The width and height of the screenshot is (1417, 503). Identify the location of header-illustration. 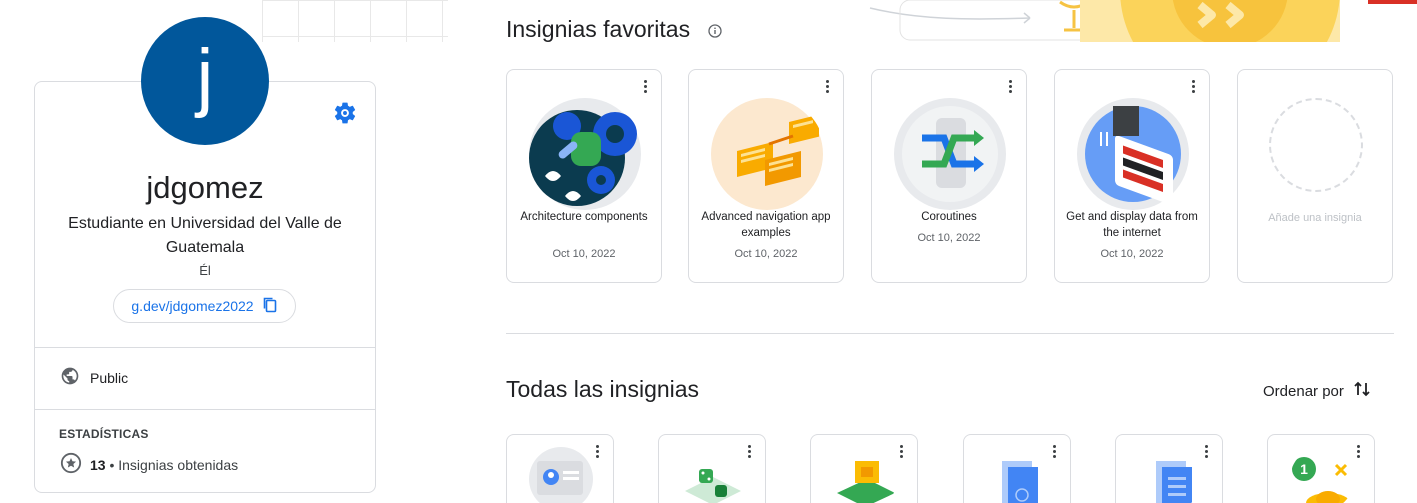
(1138, 21).